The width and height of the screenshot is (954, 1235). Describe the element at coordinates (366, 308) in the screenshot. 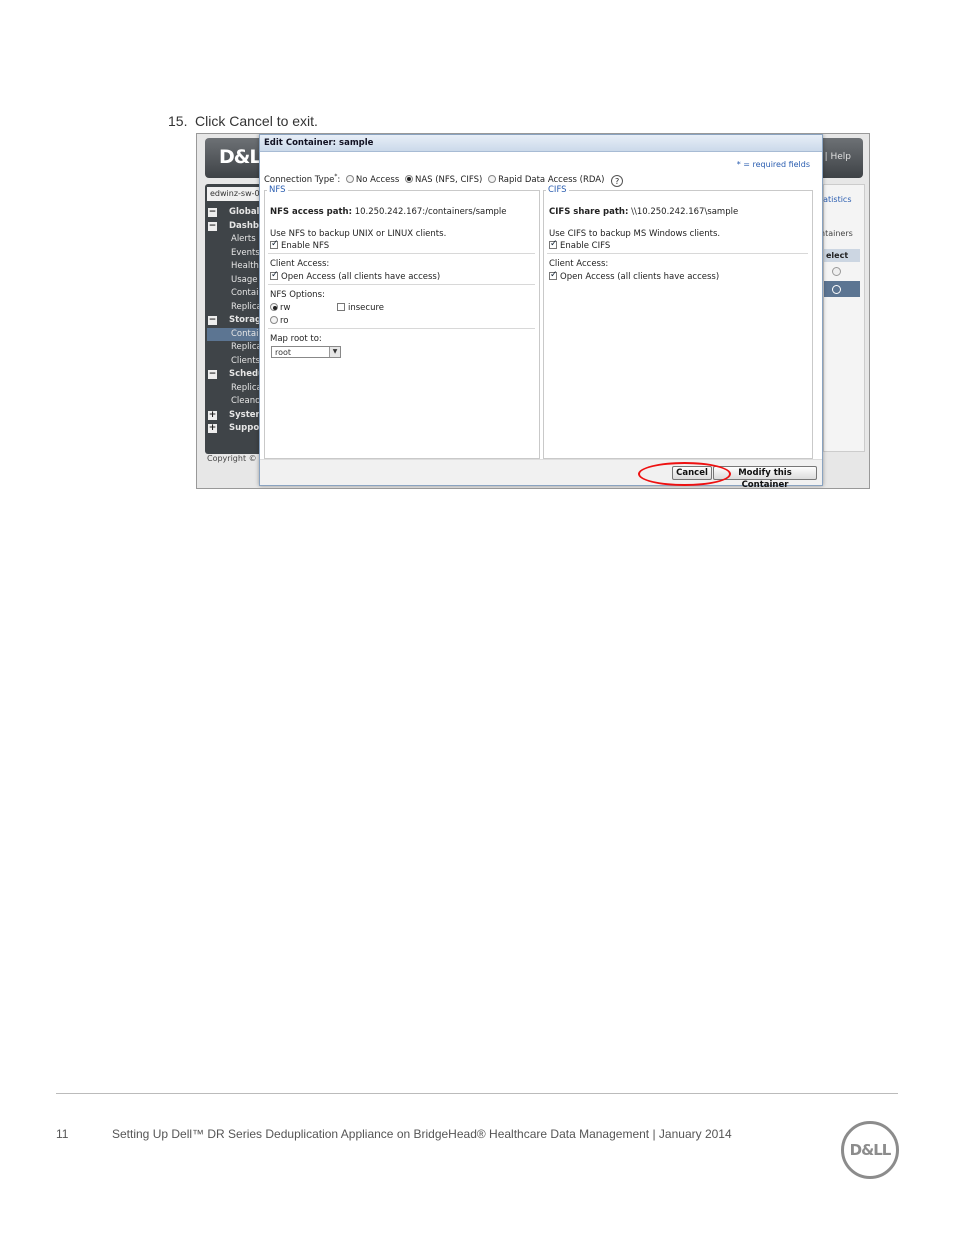

I see `insecure-label: insecure` at that location.